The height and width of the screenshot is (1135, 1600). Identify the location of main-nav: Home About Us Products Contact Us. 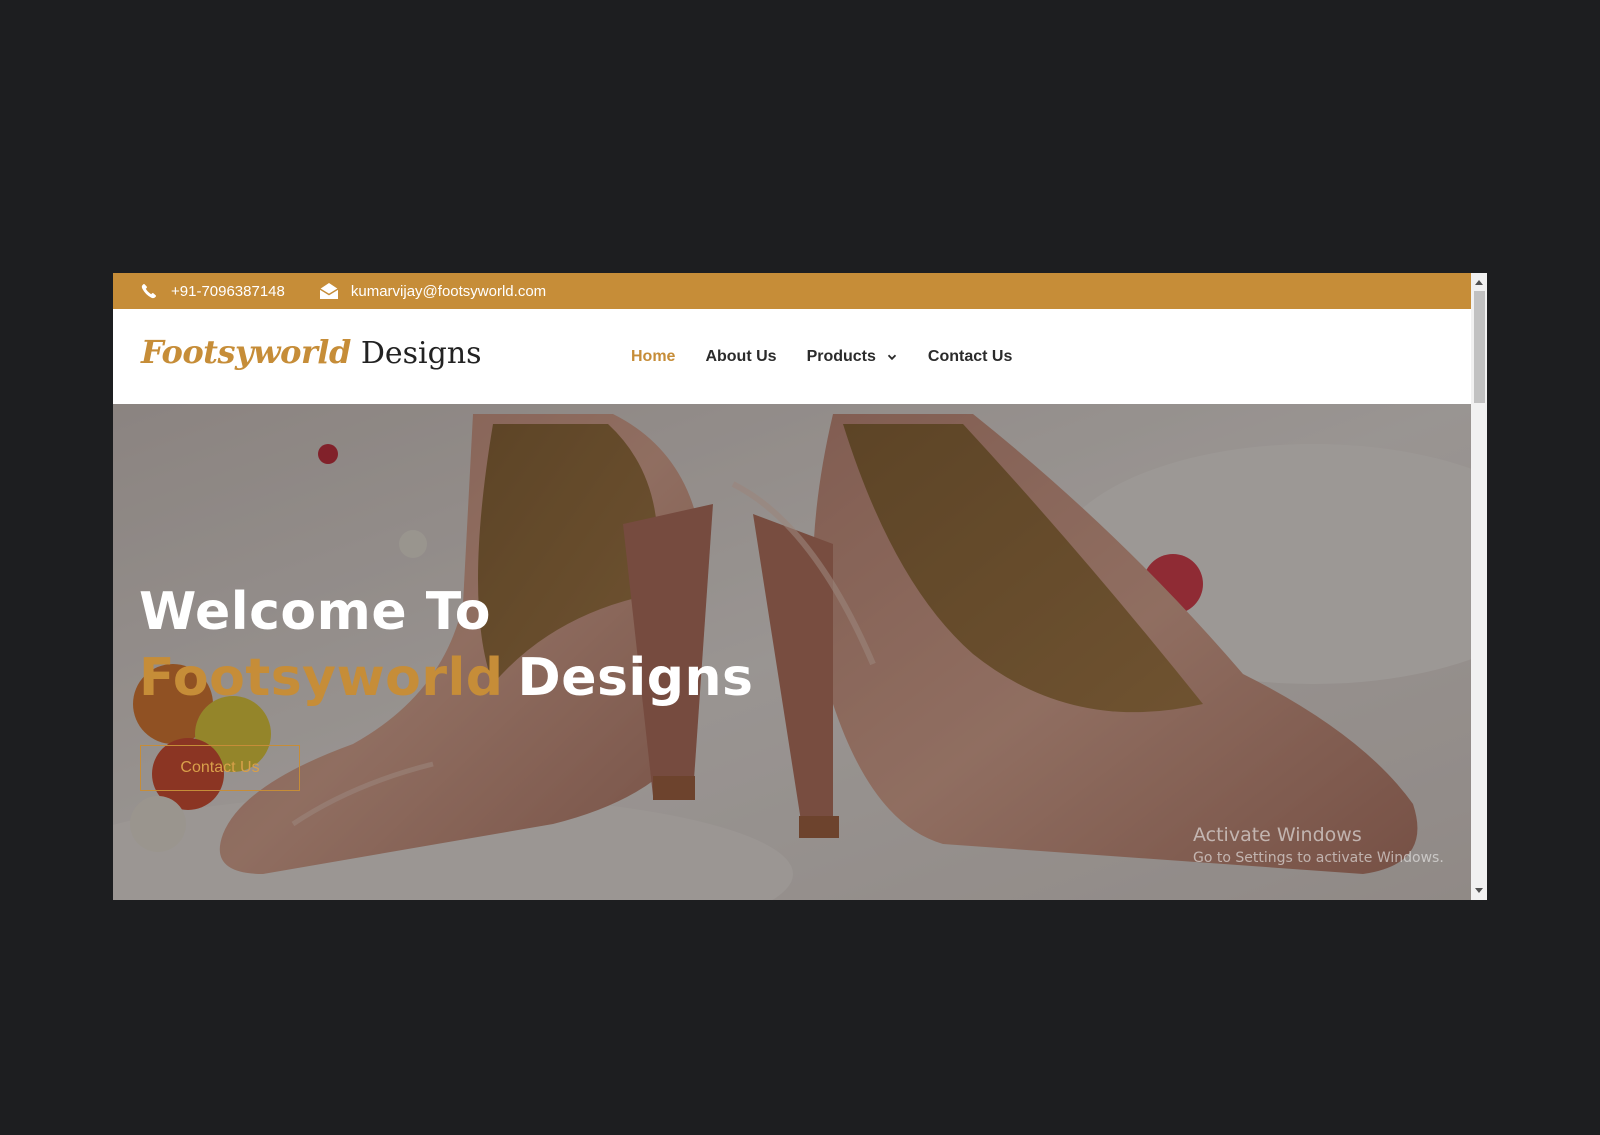
(836, 356).